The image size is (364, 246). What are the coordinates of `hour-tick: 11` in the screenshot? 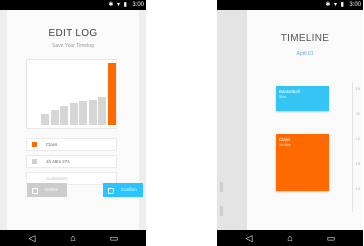 It's located at (357, 113).